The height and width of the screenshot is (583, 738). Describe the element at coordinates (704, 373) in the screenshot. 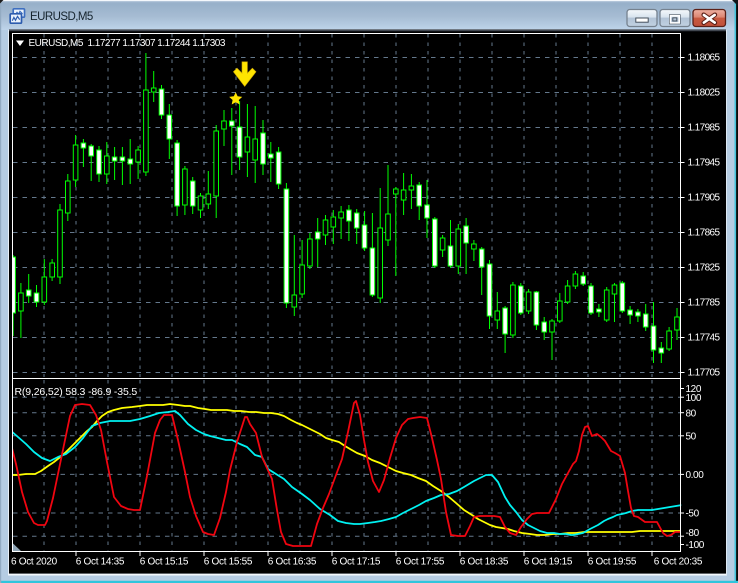

I see `svg-text: 1.17705` at that location.